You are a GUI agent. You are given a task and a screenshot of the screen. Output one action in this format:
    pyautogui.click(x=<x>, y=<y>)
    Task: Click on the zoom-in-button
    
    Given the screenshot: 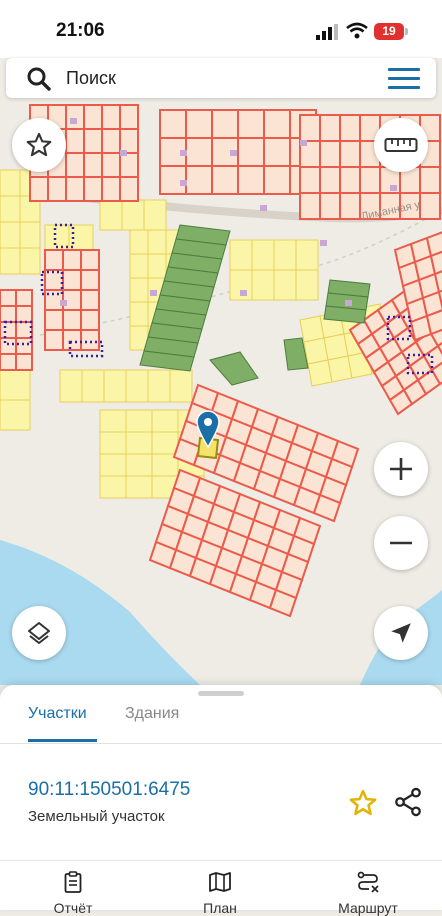 What is the action you would take?
    pyautogui.click(x=401, y=469)
    